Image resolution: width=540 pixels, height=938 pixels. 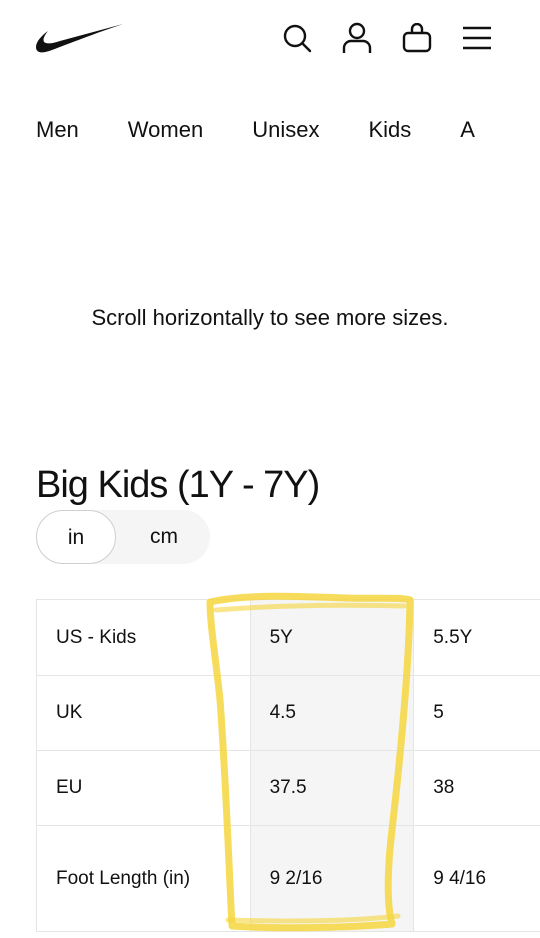 What do you see at coordinates (332, 713) in the screenshot?
I see `table-cell: 4.5` at bounding box center [332, 713].